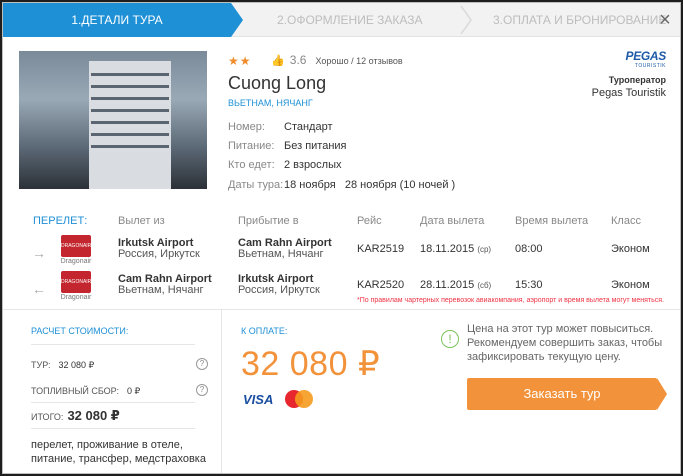 The image size is (683, 476). What do you see at coordinates (278, 61) in the screenshot?
I see `thumbs-up-icon: 👍` at bounding box center [278, 61].